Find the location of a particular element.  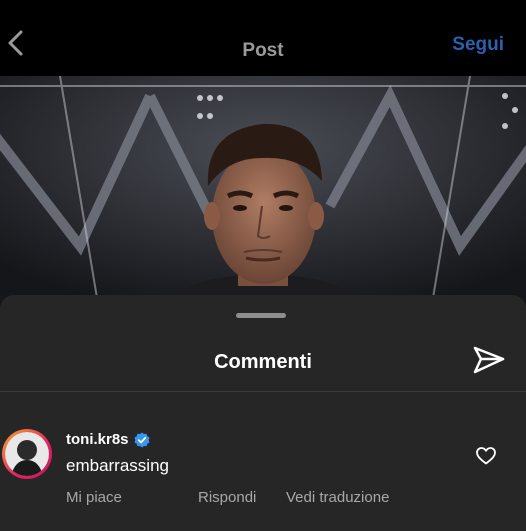

comment-header: toni.kr8s is located at coordinates (108, 439).